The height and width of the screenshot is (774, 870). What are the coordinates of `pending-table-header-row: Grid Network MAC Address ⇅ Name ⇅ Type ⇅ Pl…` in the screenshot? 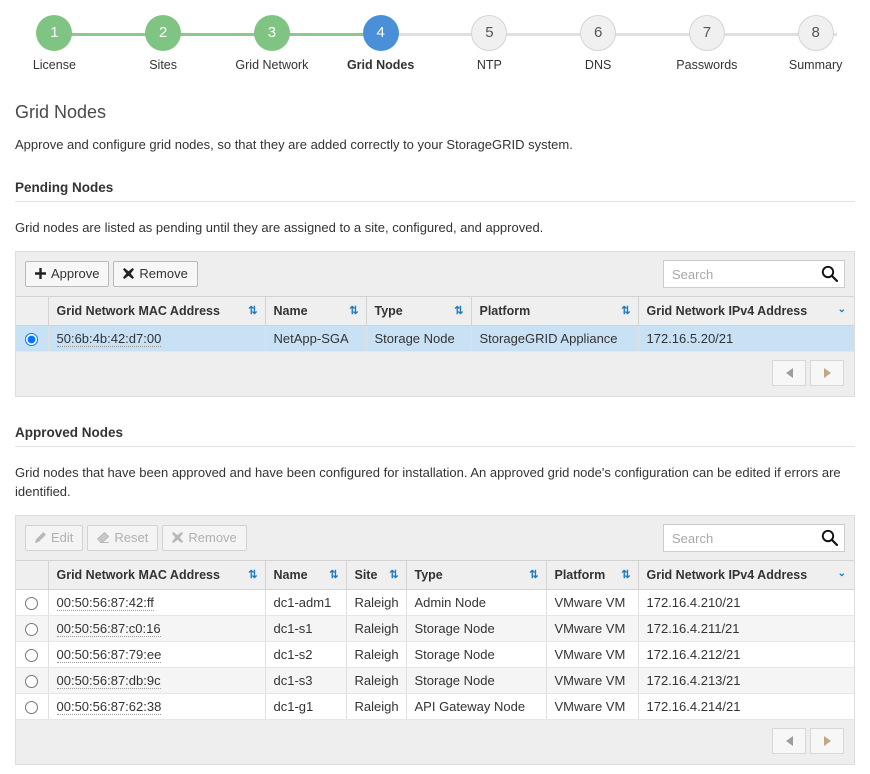 It's located at (435, 311).